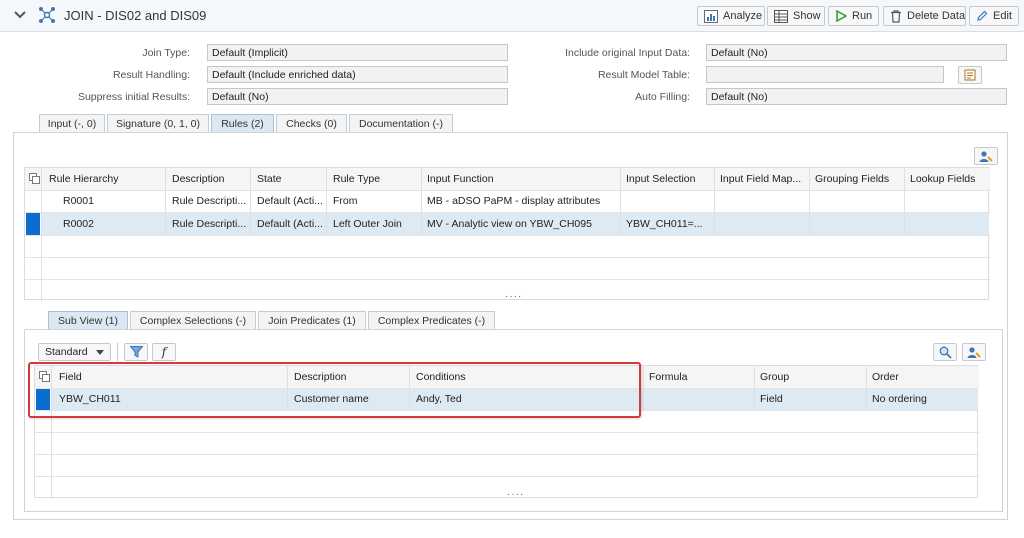  I want to click on value-help-button, so click(970, 75).